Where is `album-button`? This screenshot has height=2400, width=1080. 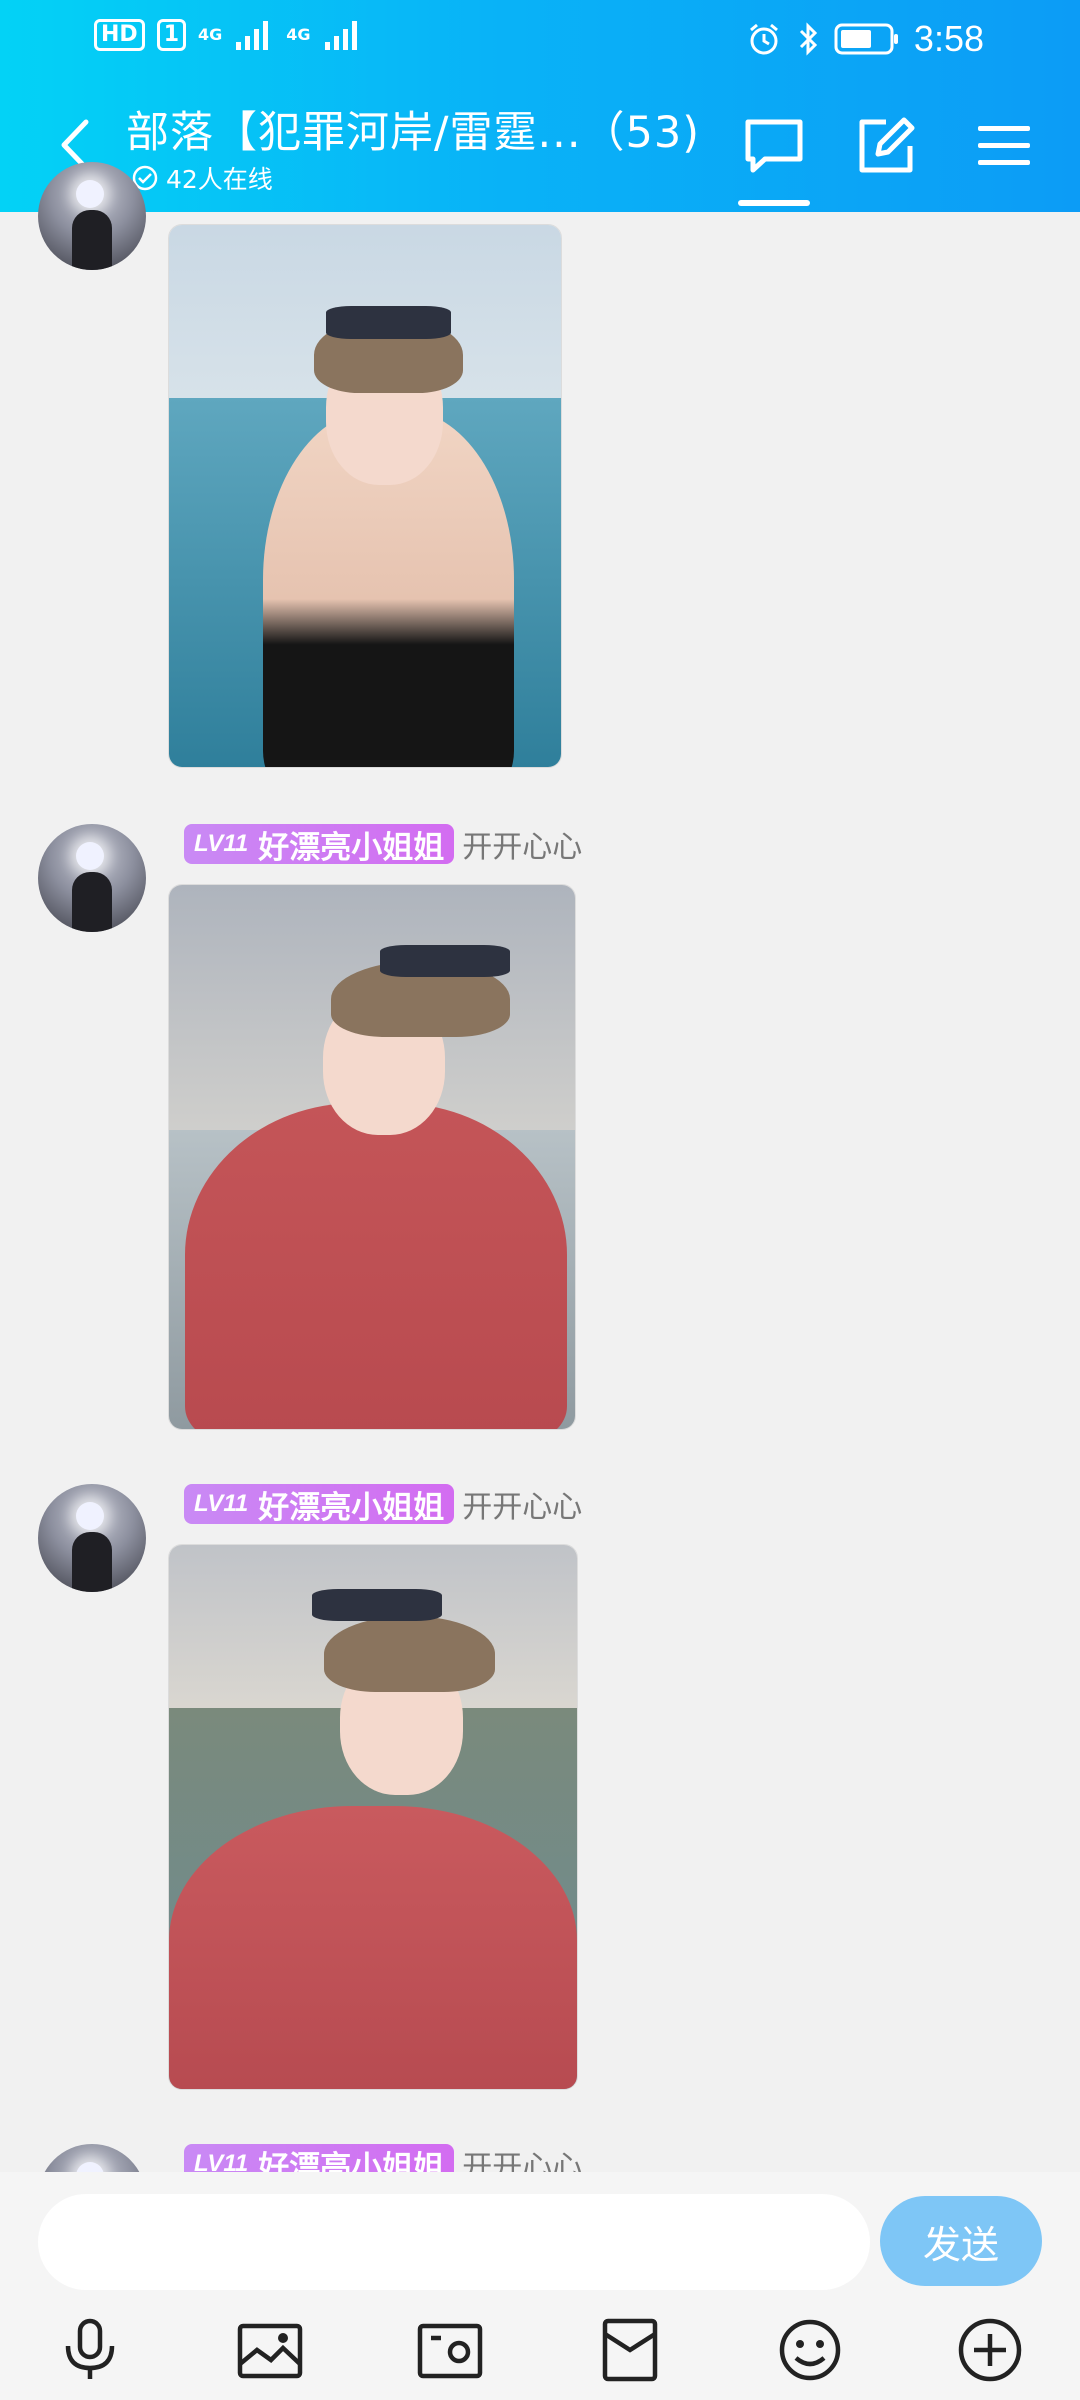
album-button is located at coordinates (270, 2350).